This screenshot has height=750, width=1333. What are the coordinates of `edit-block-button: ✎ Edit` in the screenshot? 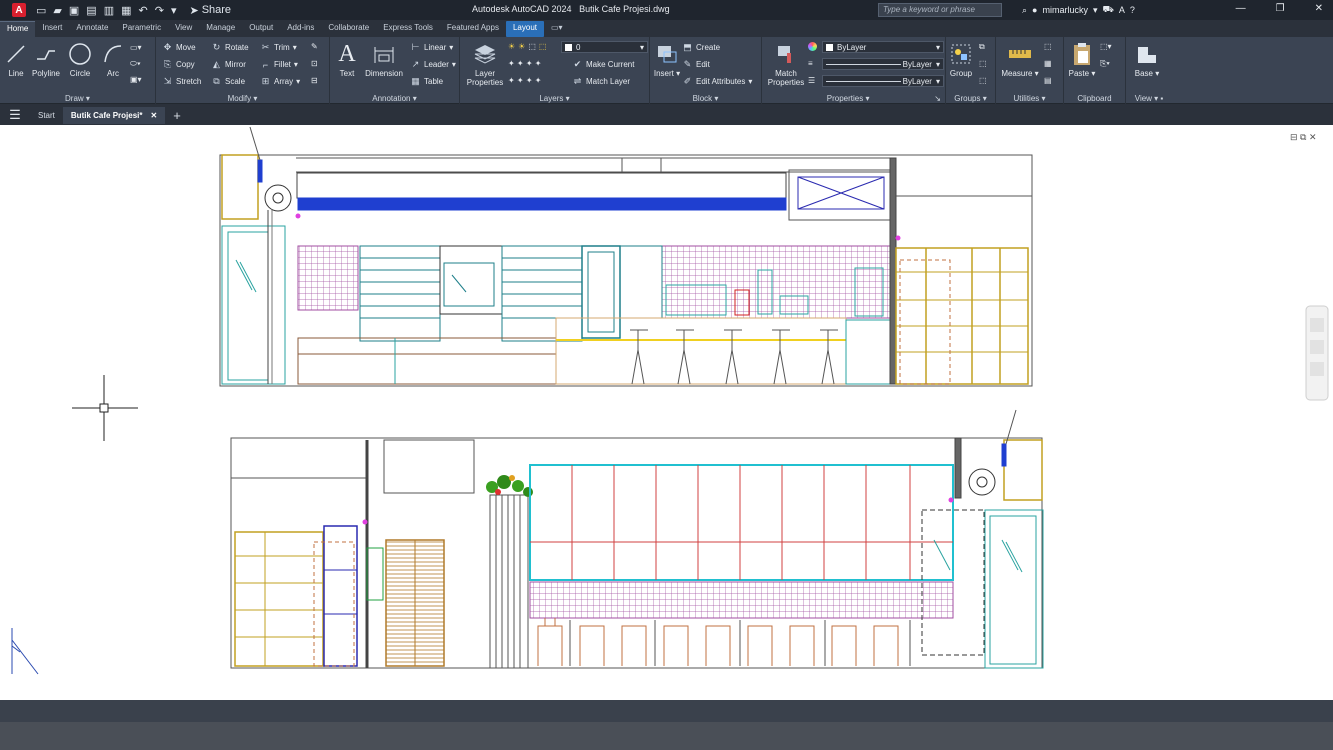 It's located at (696, 64).